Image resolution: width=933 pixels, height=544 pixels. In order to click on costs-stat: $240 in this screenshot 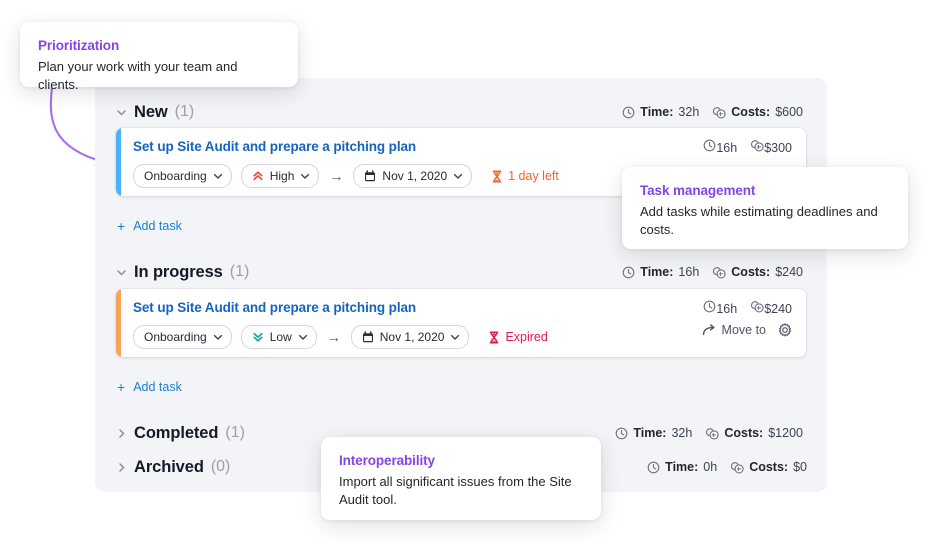, I will do `click(771, 308)`.